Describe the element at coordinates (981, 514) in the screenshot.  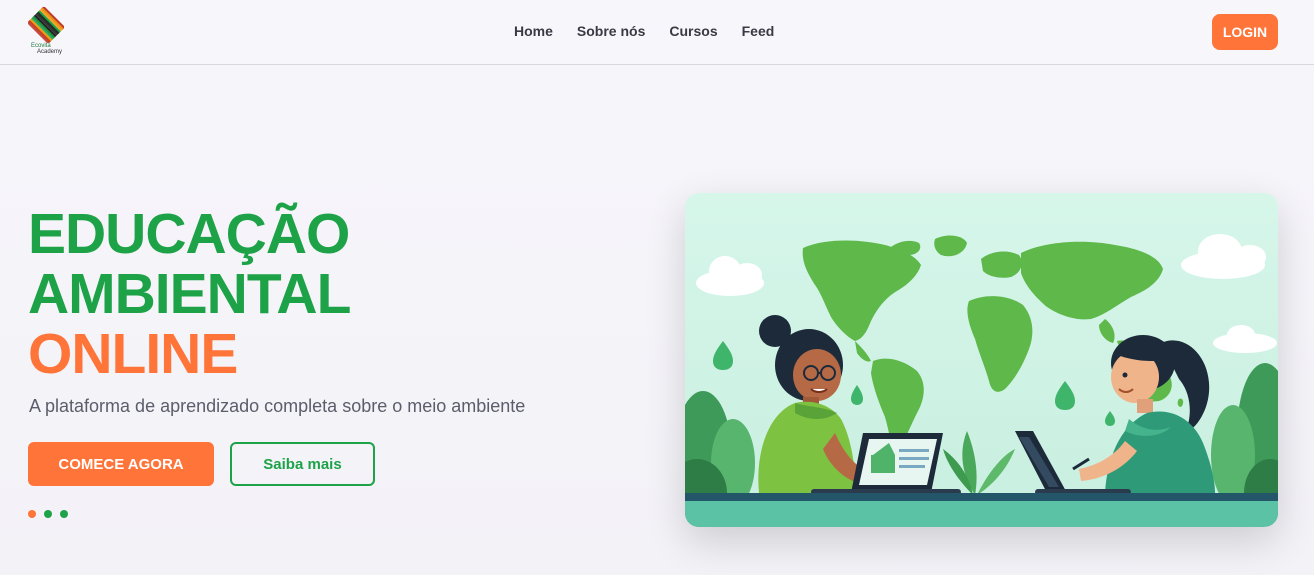
I see `desk-surface` at that location.